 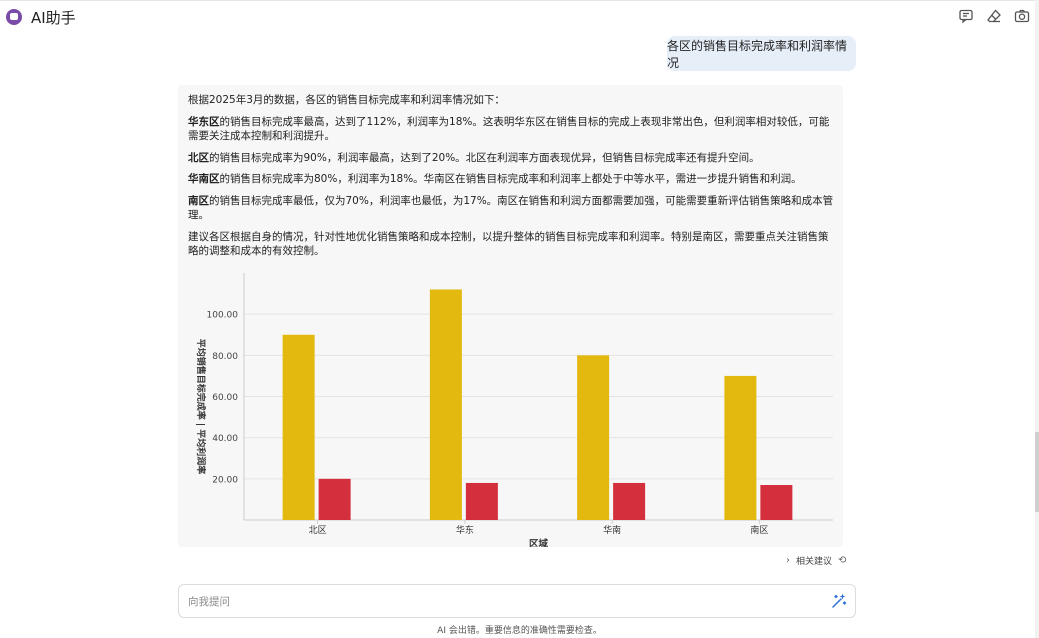 What do you see at coordinates (14, 17) in the screenshot?
I see `app-logo-icon` at bounding box center [14, 17].